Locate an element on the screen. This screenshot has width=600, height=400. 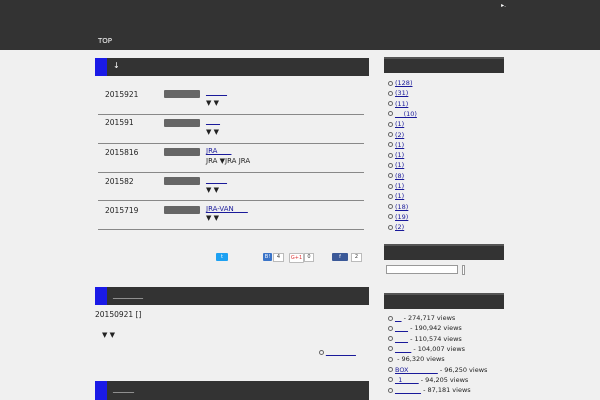
post2-date: 20150921 [] is located at coordinates (118, 314).